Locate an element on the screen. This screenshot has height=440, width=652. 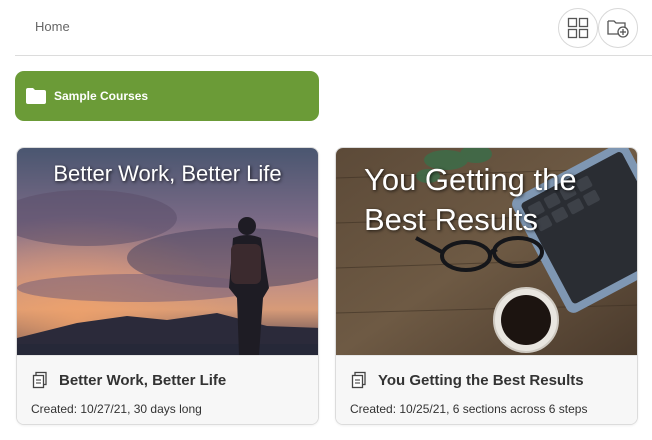
folder-icon is located at coordinates (36, 96).